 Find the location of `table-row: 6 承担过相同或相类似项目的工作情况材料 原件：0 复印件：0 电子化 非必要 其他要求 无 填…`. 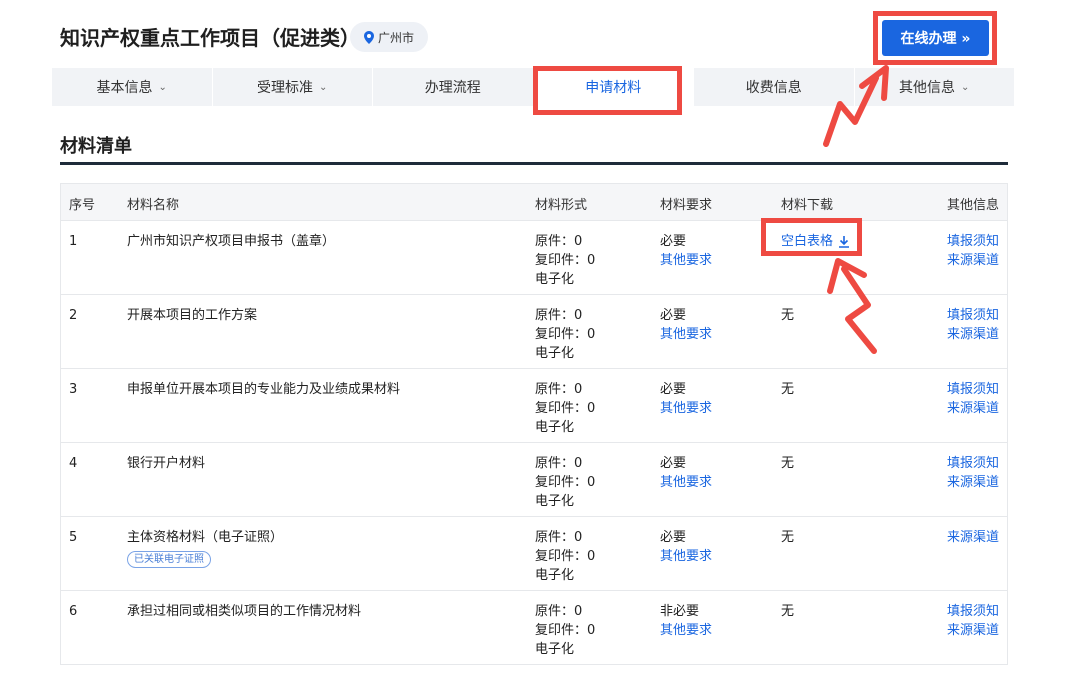

table-row: 6 承担过相同或相类似项目的工作情况材料 原件：0 复印件：0 电子化 非必要 其他要求 无 填… is located at coordinates (534, 628).